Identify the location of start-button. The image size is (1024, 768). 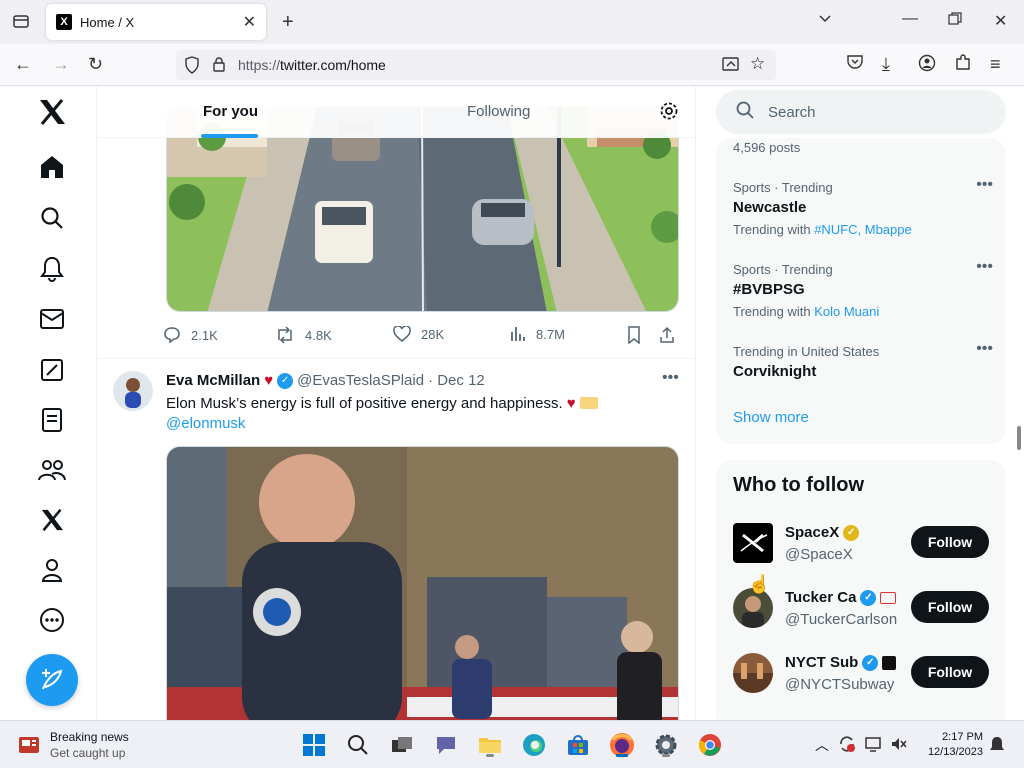
(314, 745).